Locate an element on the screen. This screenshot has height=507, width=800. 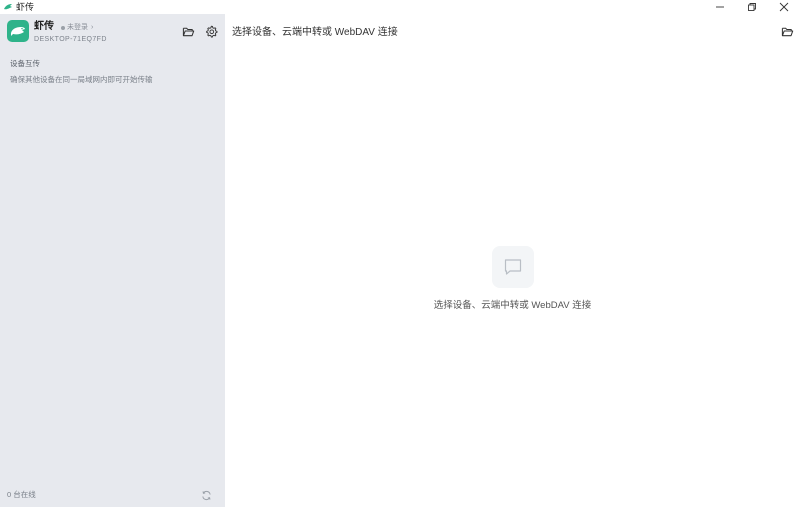
device-name: DESKTOP-71EQ7FD is located at coordinates (70, 39).